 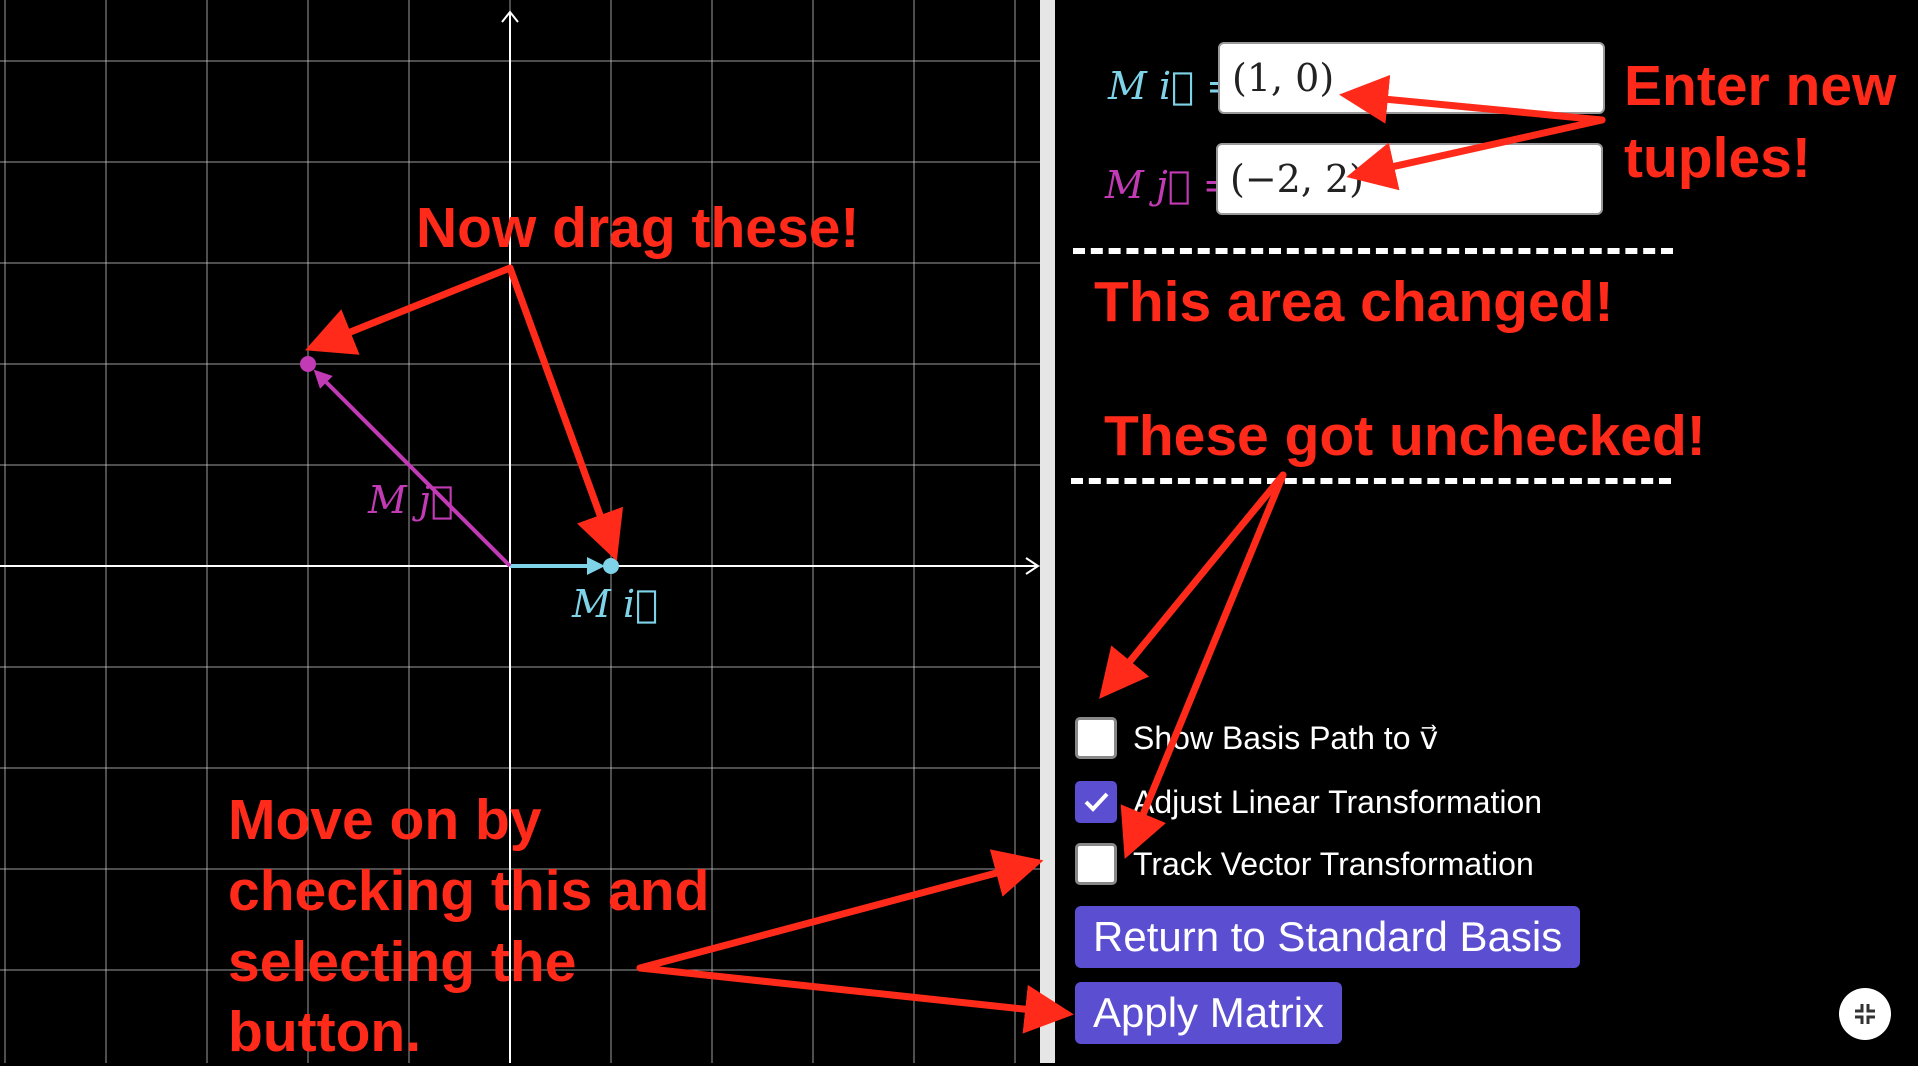 I want to click on annotation-area-changed: This area changed!, so click(x=1354, y=302).